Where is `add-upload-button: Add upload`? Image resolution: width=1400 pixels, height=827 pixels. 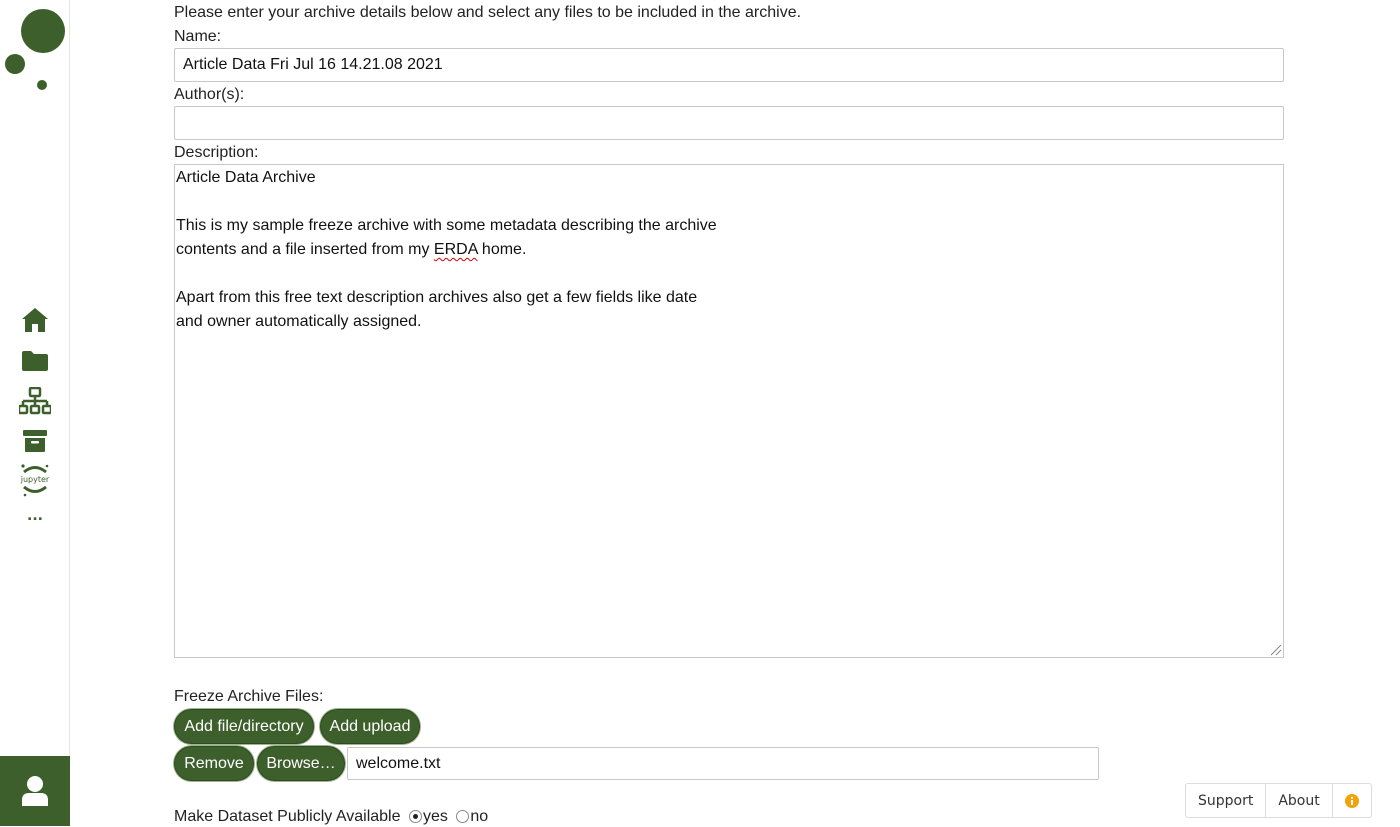
add-upload-button: Add upload is located at coordinates (370, 726).